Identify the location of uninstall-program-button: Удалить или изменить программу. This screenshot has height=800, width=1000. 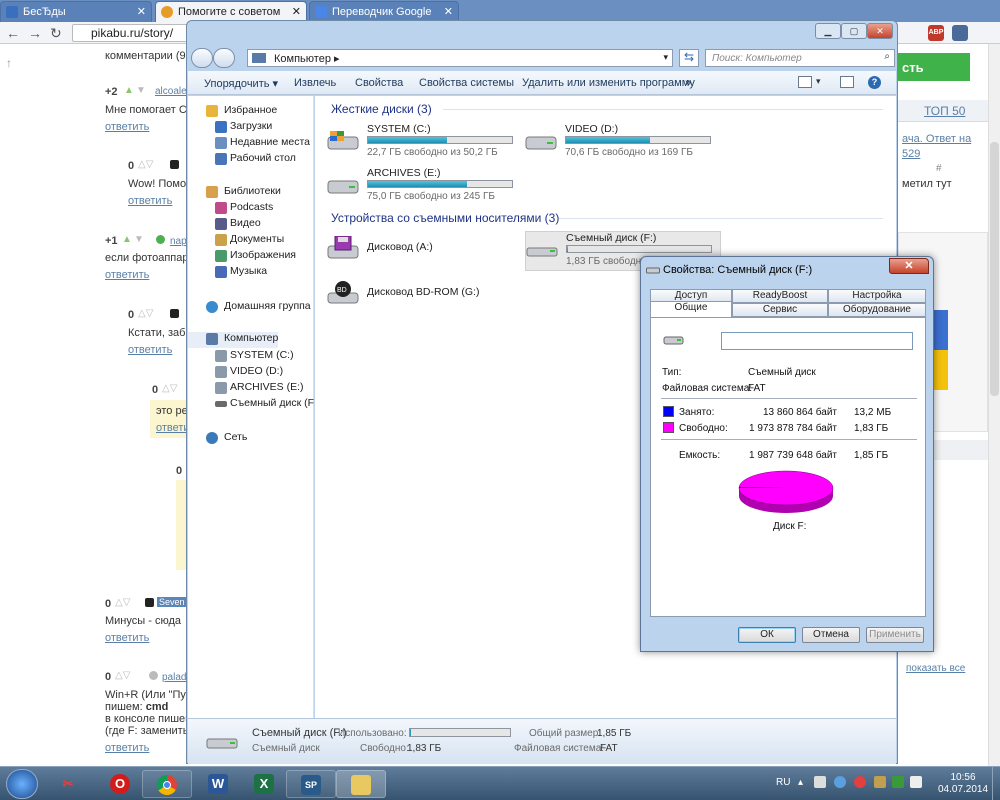
(608, 83).